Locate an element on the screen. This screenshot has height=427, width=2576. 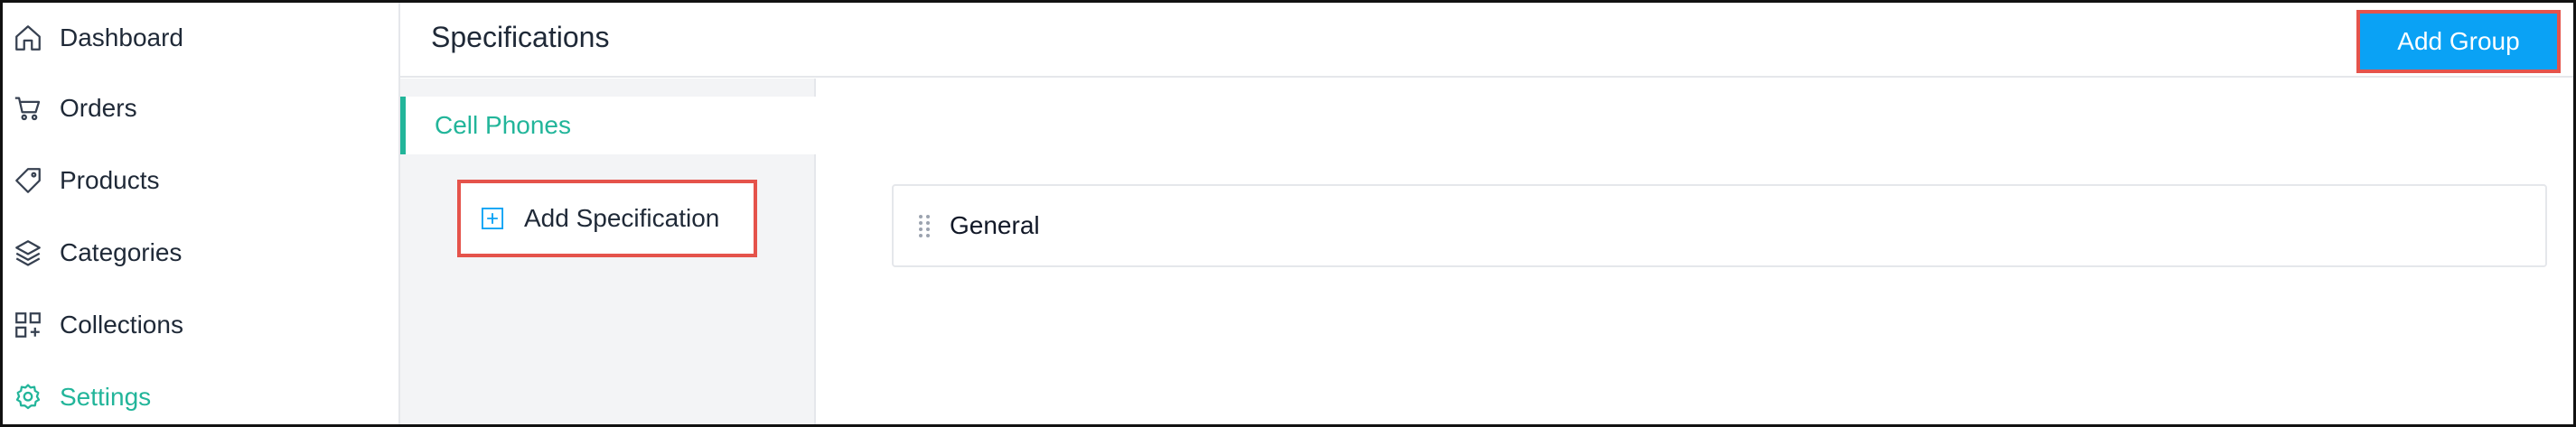
sidebar-item-label: Orders is located at coordinates (98, 108).